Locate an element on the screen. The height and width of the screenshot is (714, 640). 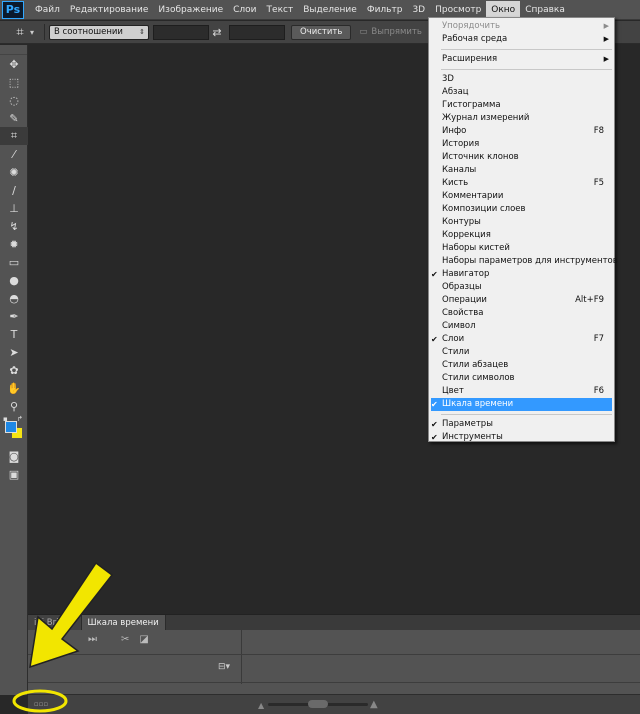
straighten-icon: ▭ is located at coordinates (363, 32).